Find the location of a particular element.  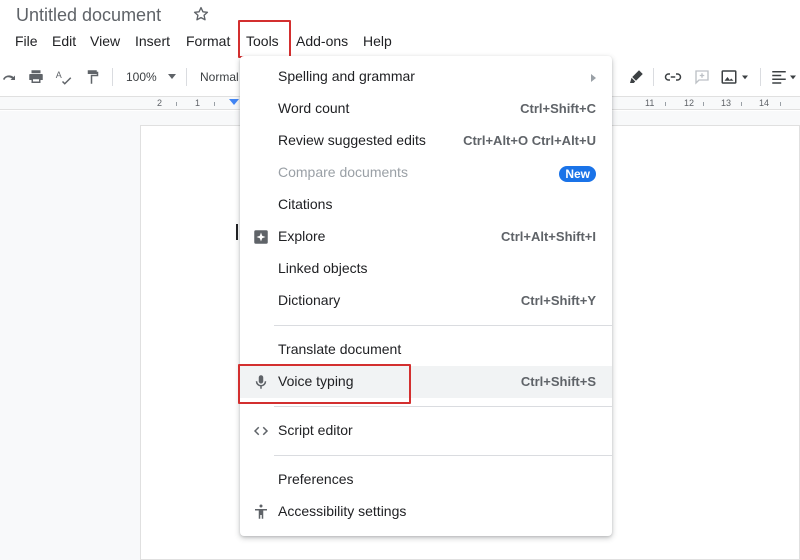

menu-item-label: Accessibility settings is located at coordinates (342, 511).